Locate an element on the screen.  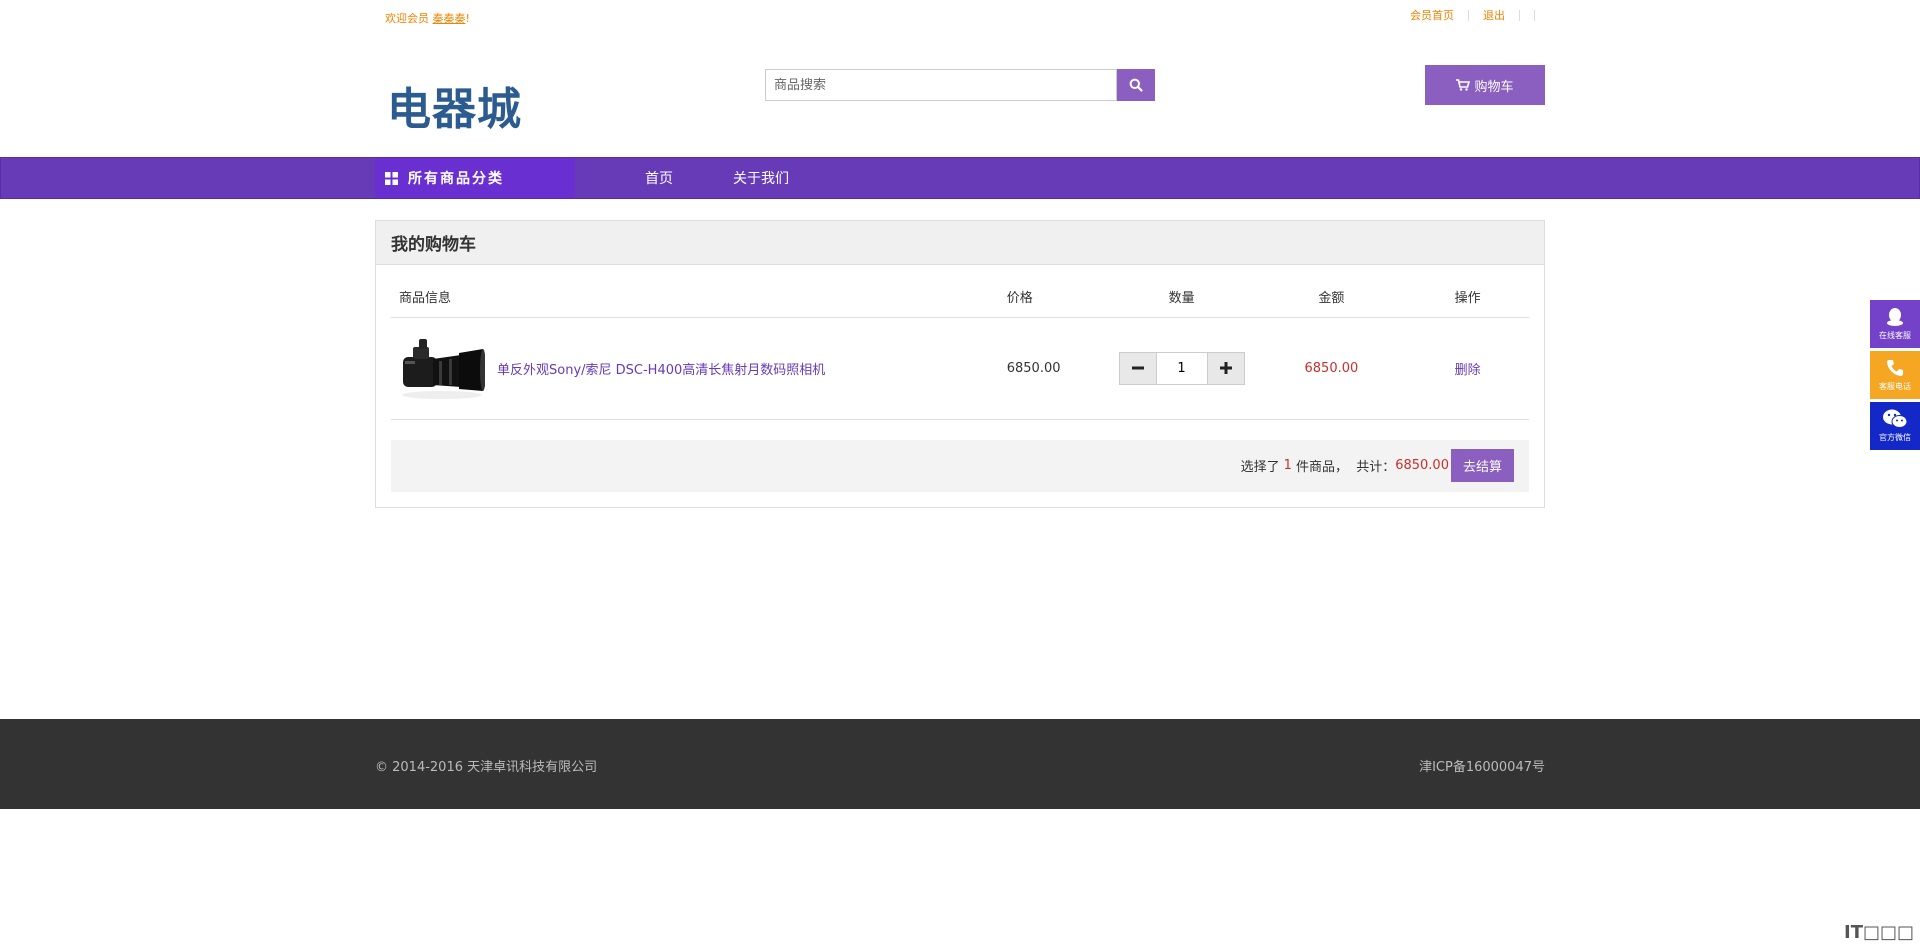
wechat-button: 官方微信 is located at coordinates (1895, 426).